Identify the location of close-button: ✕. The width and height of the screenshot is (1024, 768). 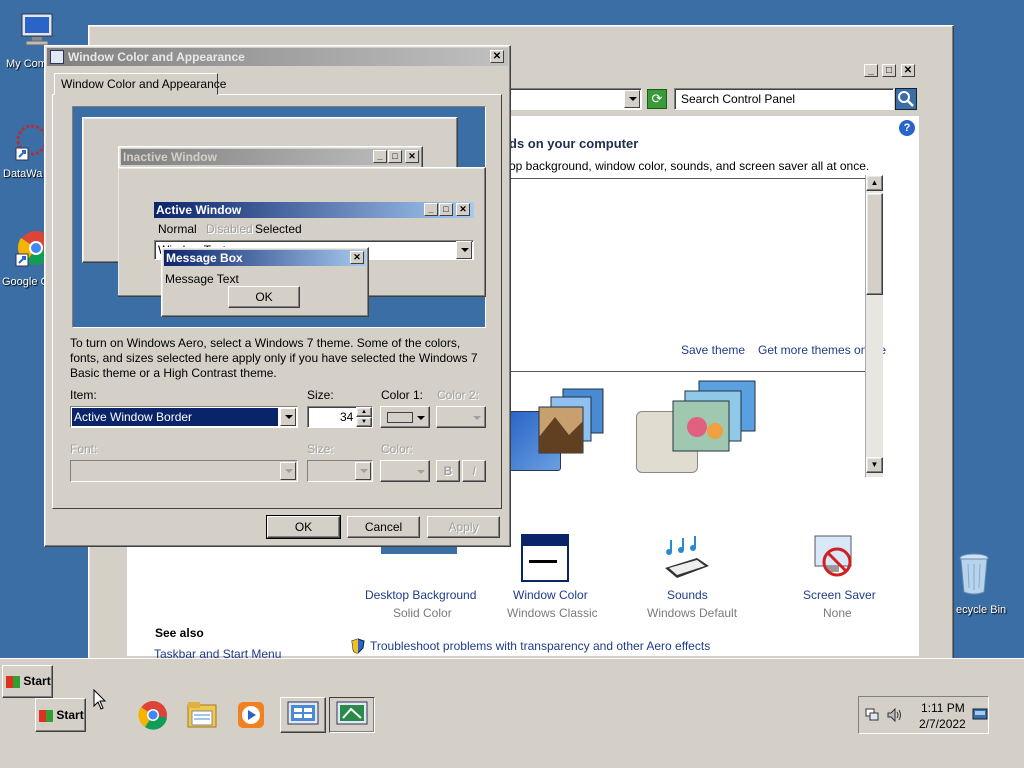
(908, 70).